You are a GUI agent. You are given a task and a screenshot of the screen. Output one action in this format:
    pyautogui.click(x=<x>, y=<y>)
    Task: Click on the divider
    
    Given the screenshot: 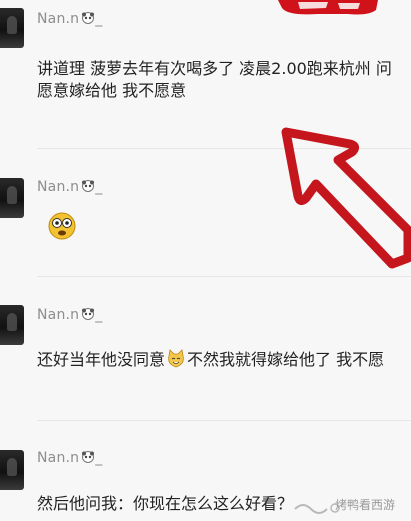 What is the action you would take?
    pyautogui.click(x=224, y=420)
    